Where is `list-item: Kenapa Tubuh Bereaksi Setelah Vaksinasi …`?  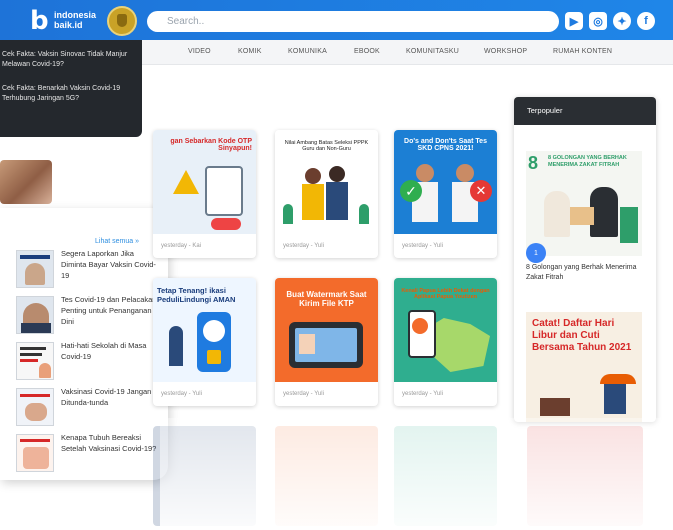
list-item: Kenapa Tubuh Bereaksi Setelah Vaksinasi … is located at coordinates (91, 455).